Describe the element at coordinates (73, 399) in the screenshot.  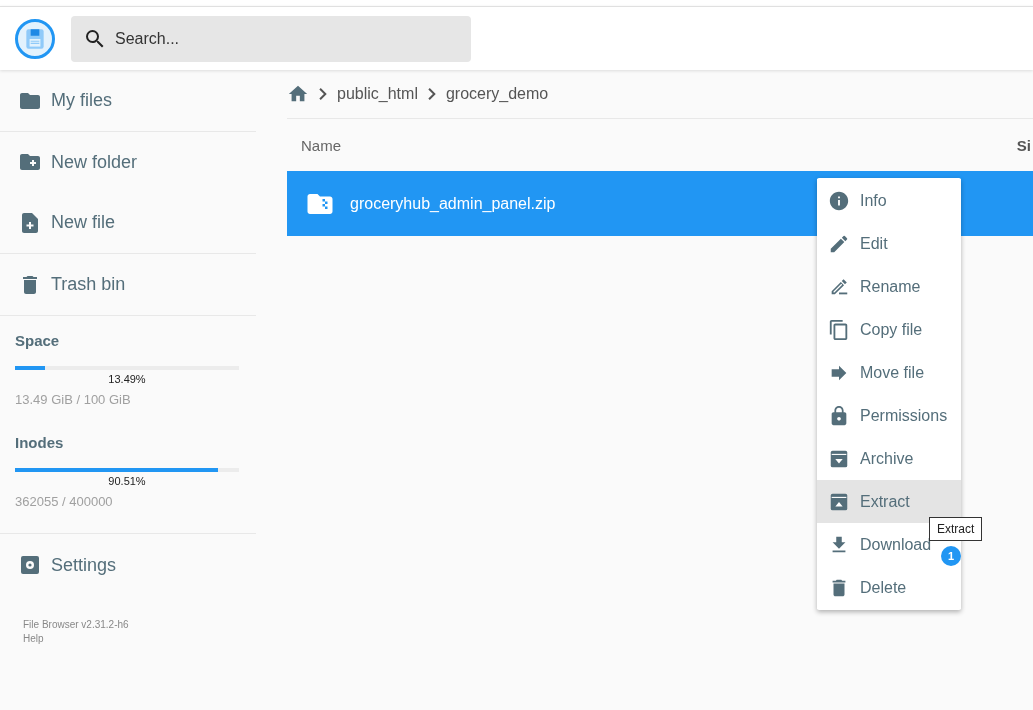
I see `usage-detail: 13.49 GiB / 100 GiB` at that location.